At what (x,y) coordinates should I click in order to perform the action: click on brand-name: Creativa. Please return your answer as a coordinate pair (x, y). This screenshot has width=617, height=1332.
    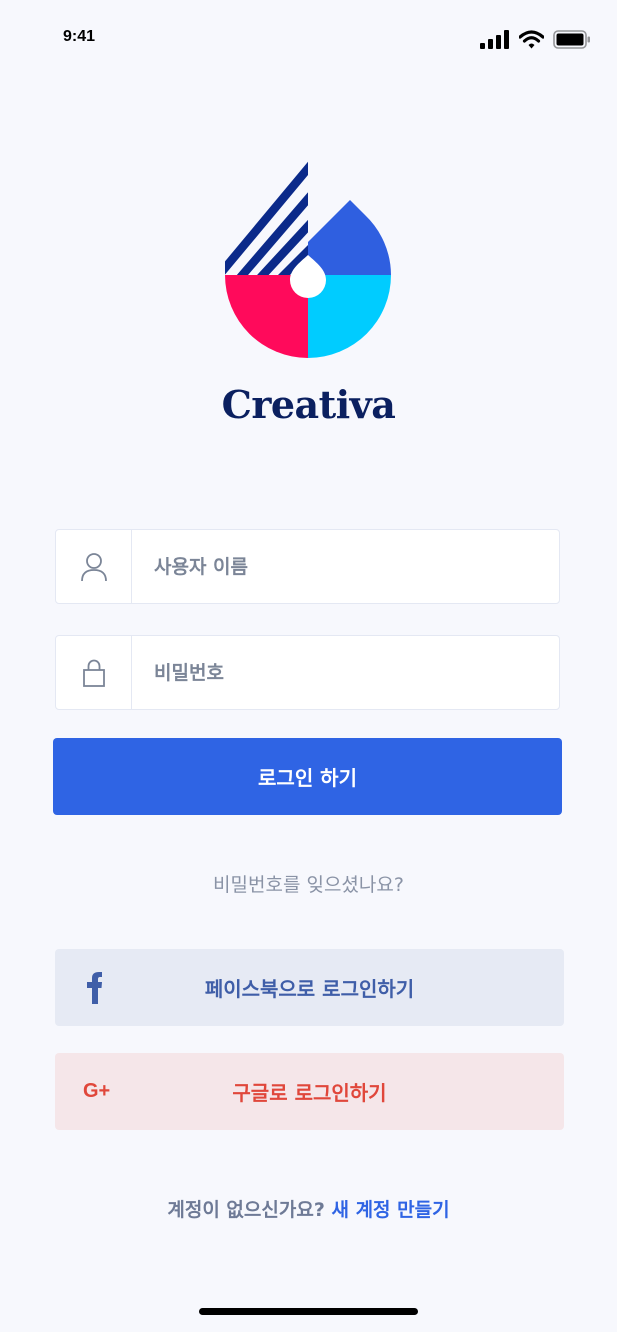
    Looking at the image, I should click on (308, 404).